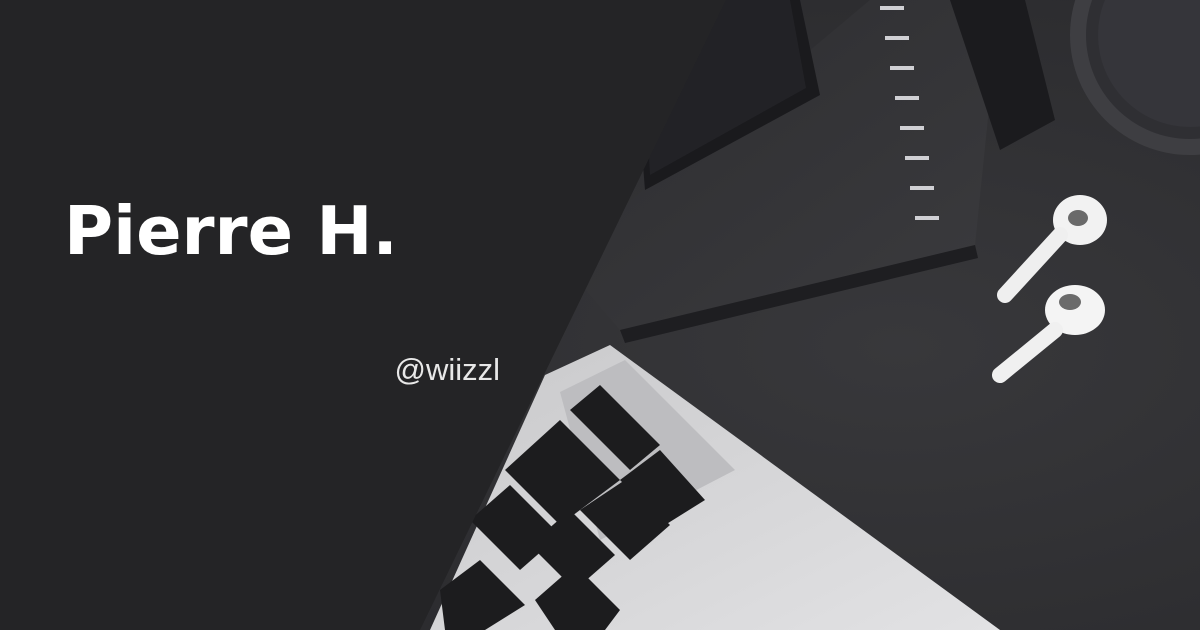 This screenshot has width=1200, height=630. What do you see at coordinates (447, 369) in the screenshot?
I see `profile-handle: @wiizzl` at bounding box center [447, 369].